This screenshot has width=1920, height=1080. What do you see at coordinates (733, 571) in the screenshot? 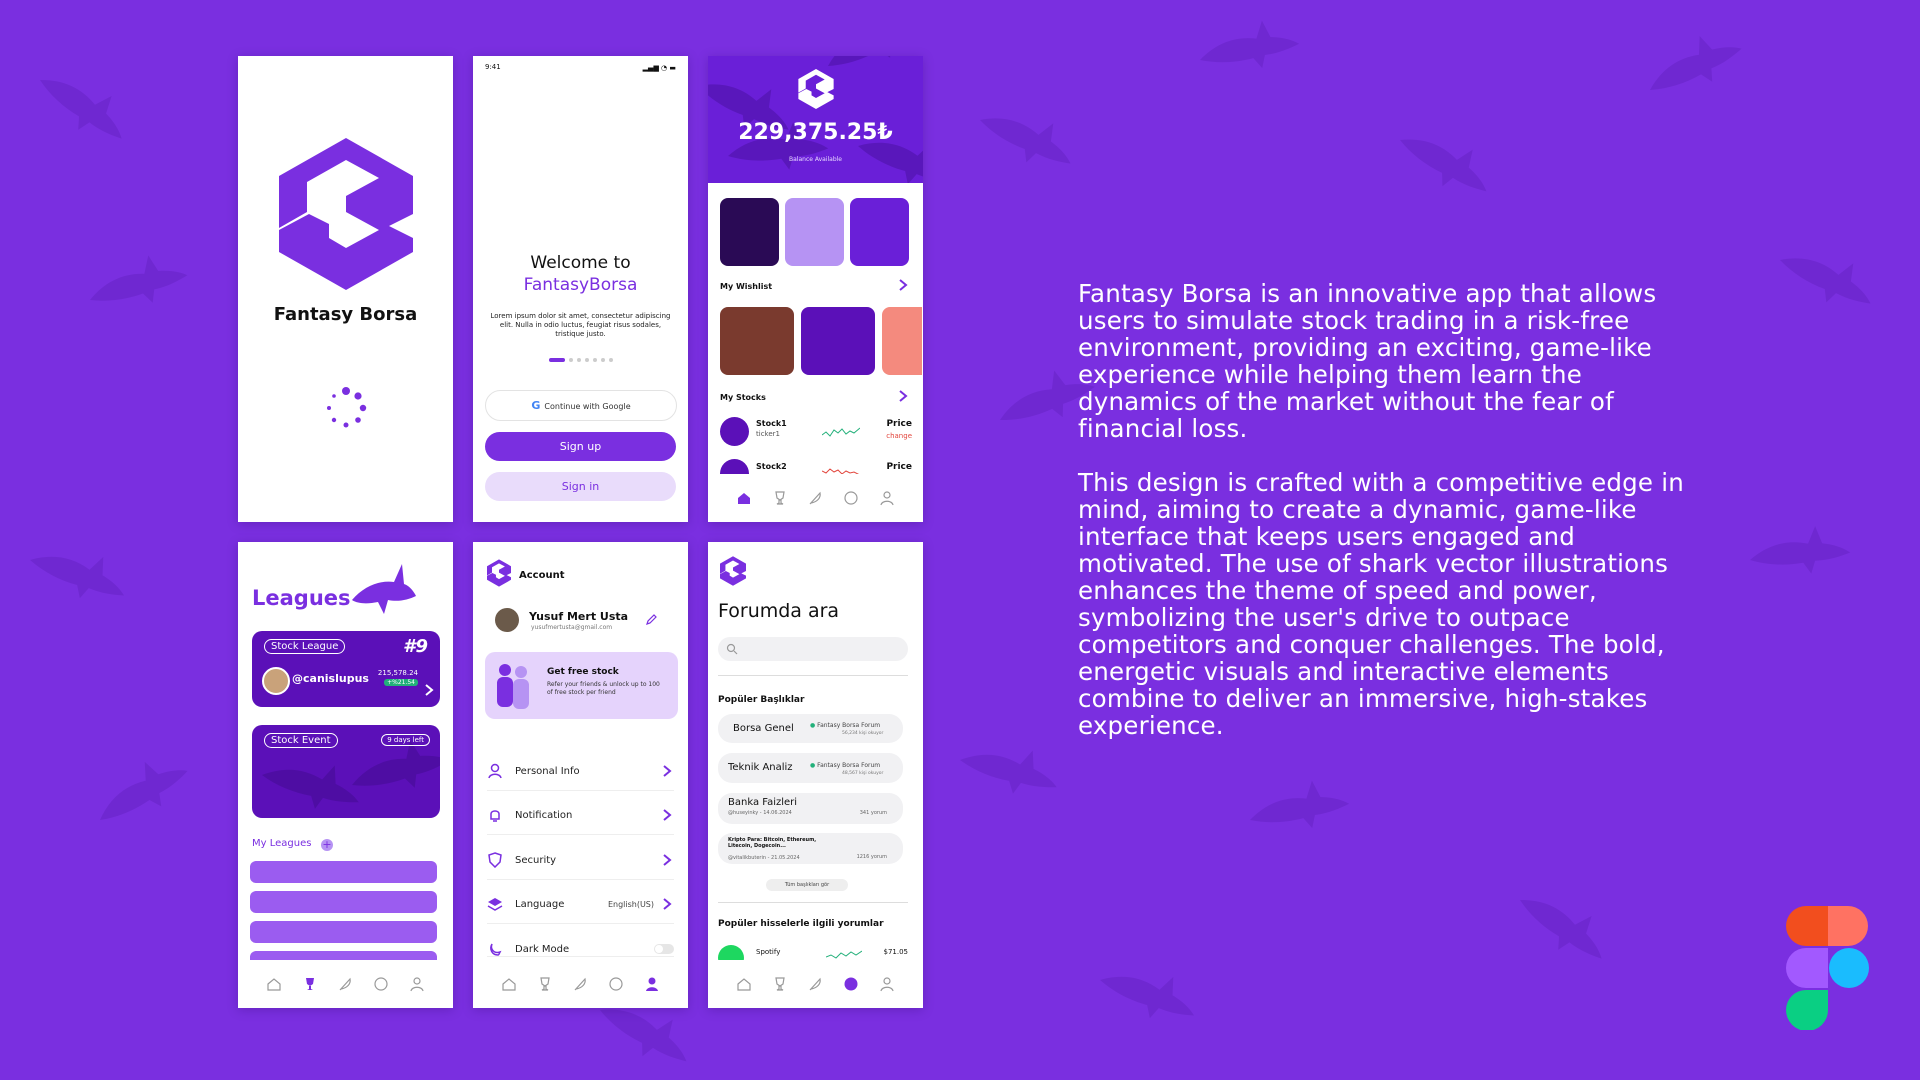
I see `forum-logo` at bounding box center [733, 571].